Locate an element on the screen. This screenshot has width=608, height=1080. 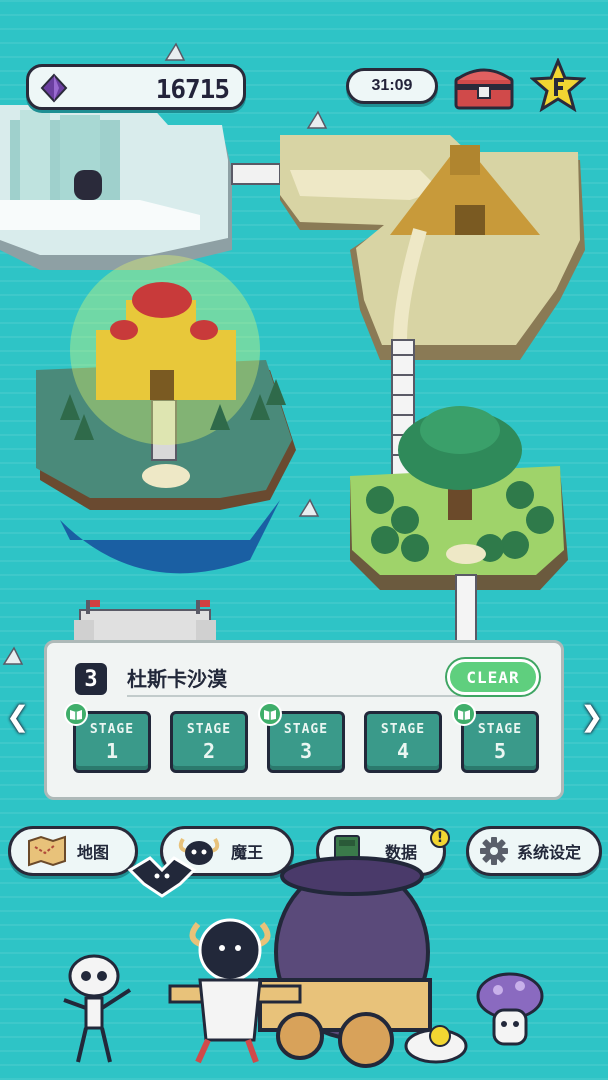
stage-number: 5 is located at coordinates (500, 751).